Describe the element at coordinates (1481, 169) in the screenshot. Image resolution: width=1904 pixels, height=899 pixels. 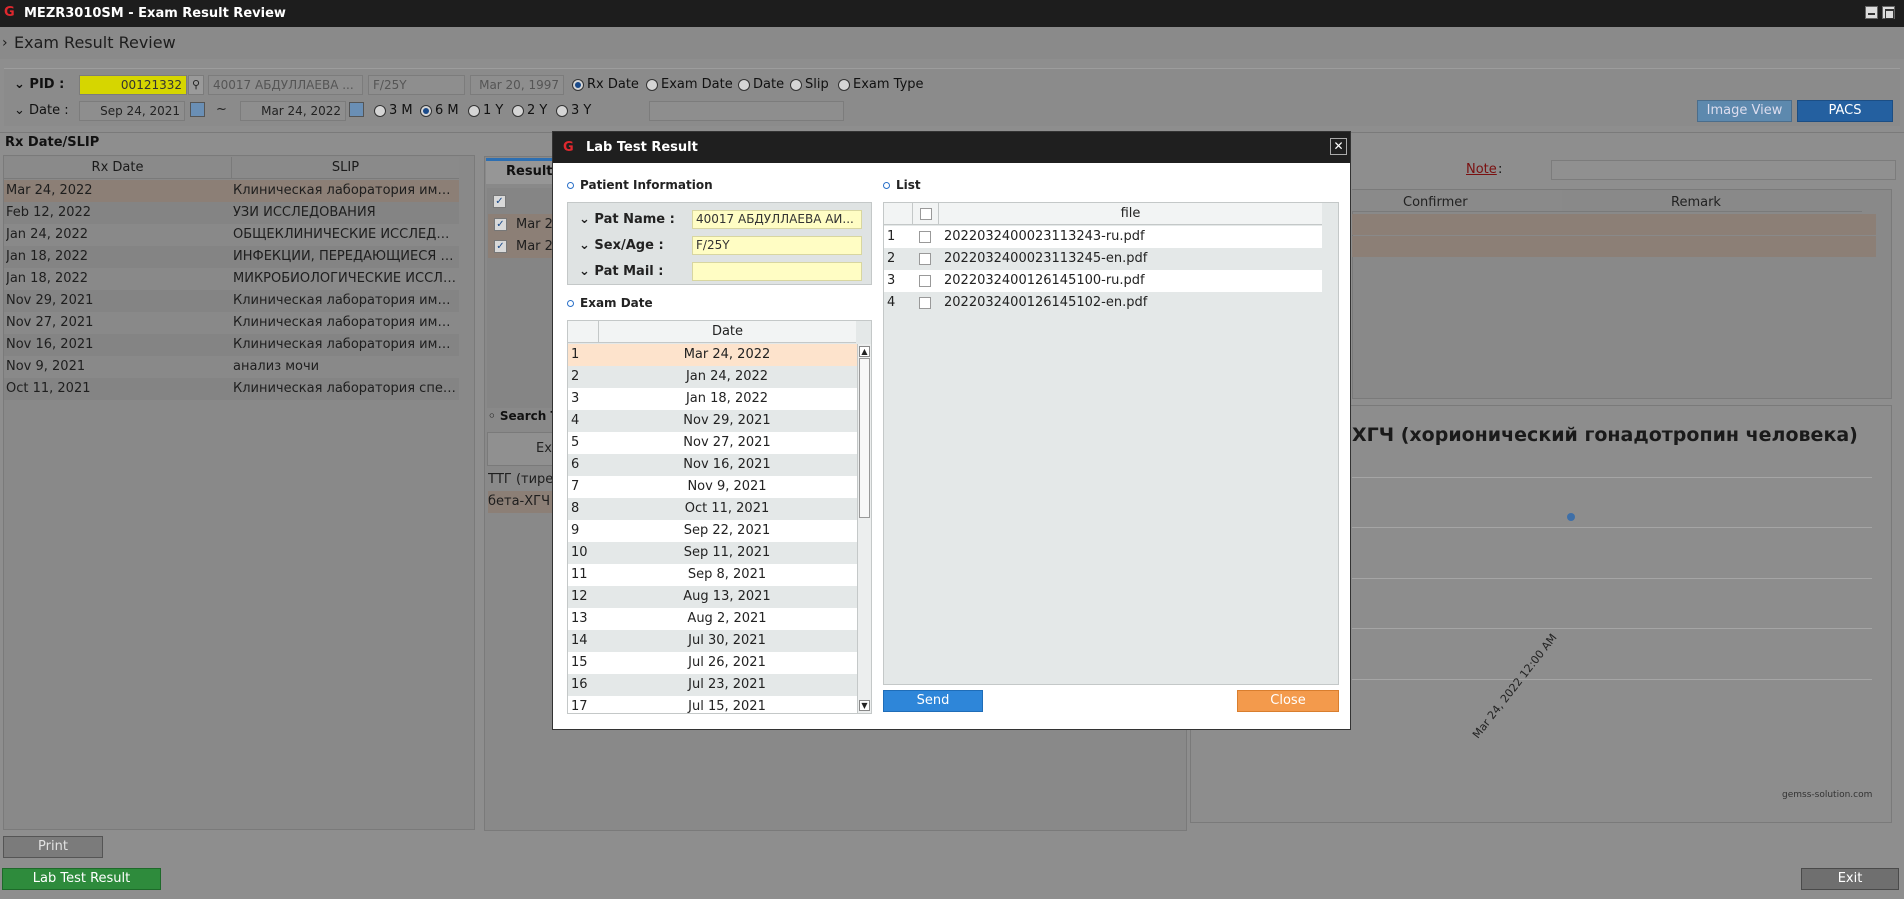
I see `note-label: Note` at that location.